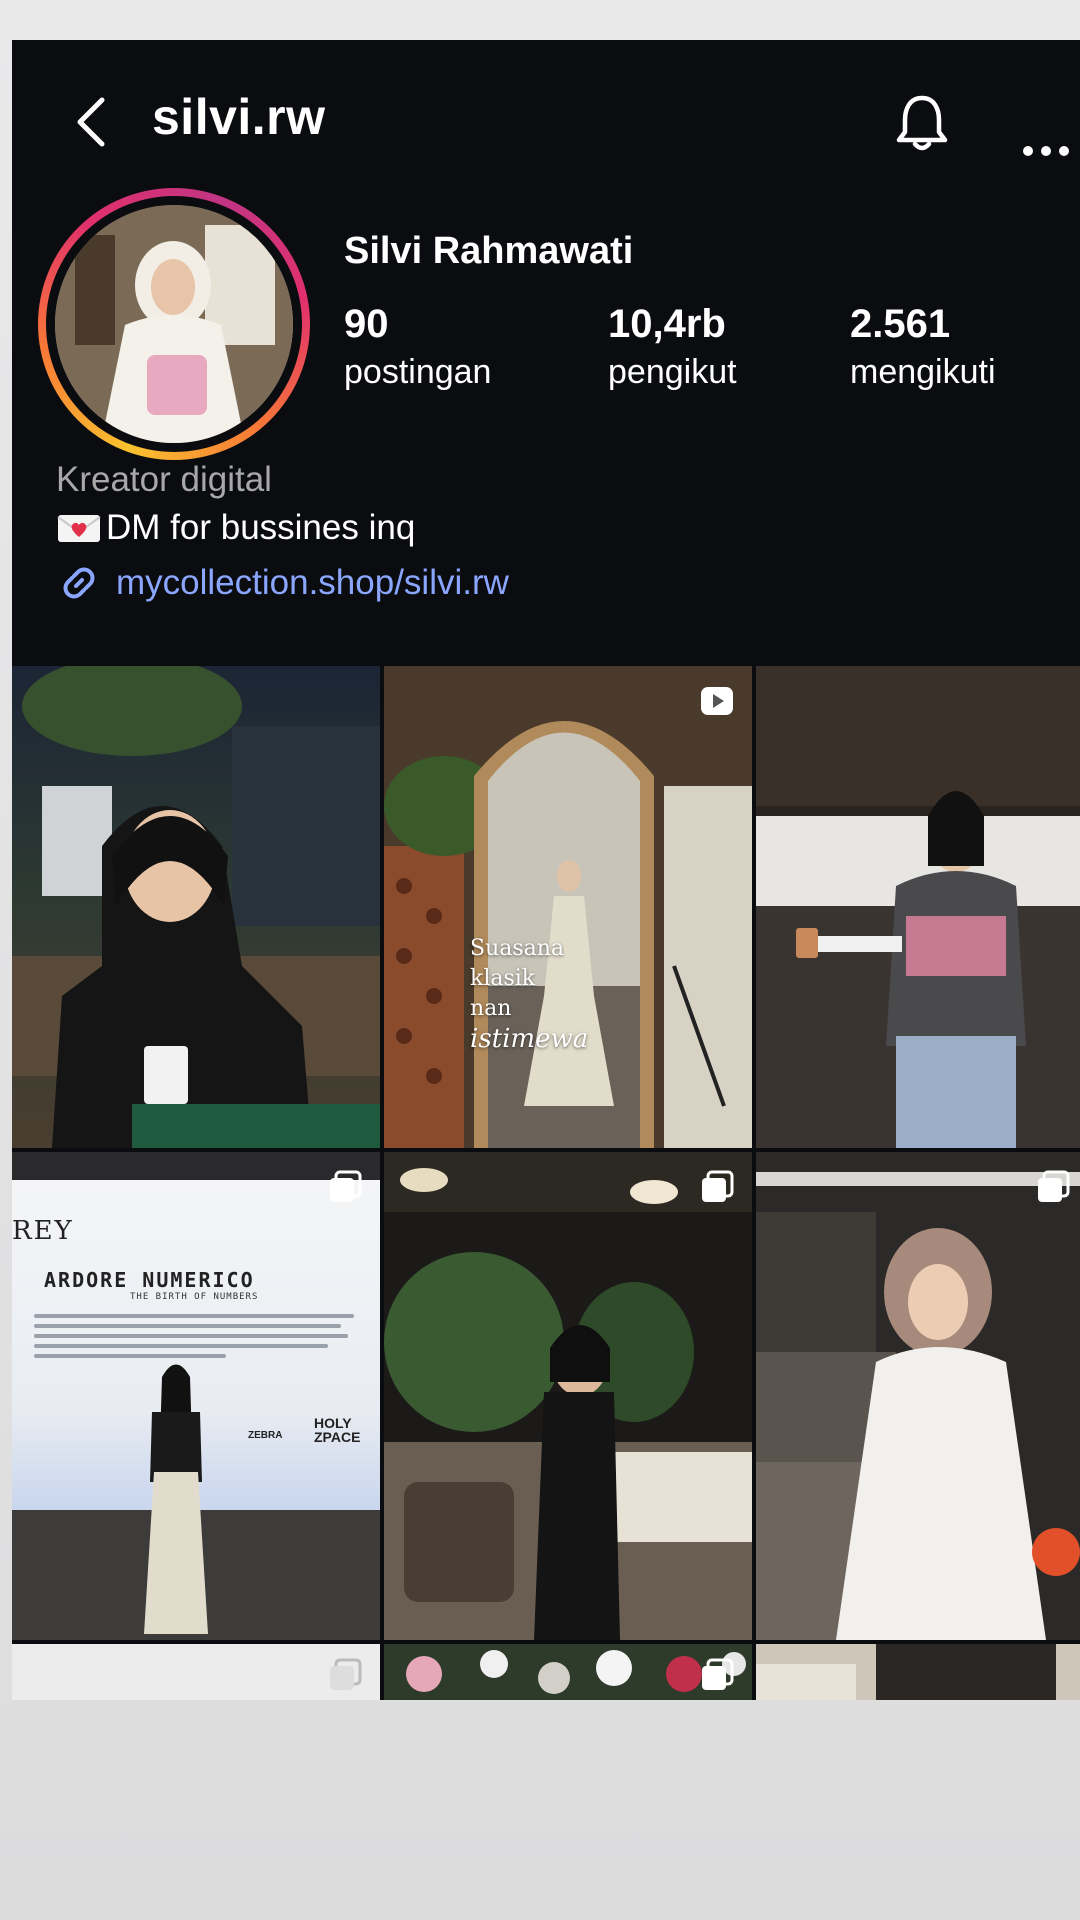  What do you see at coordinates (717, 701) in the screenshot?
I see `reel-icon` at bounding box center [717, 701].